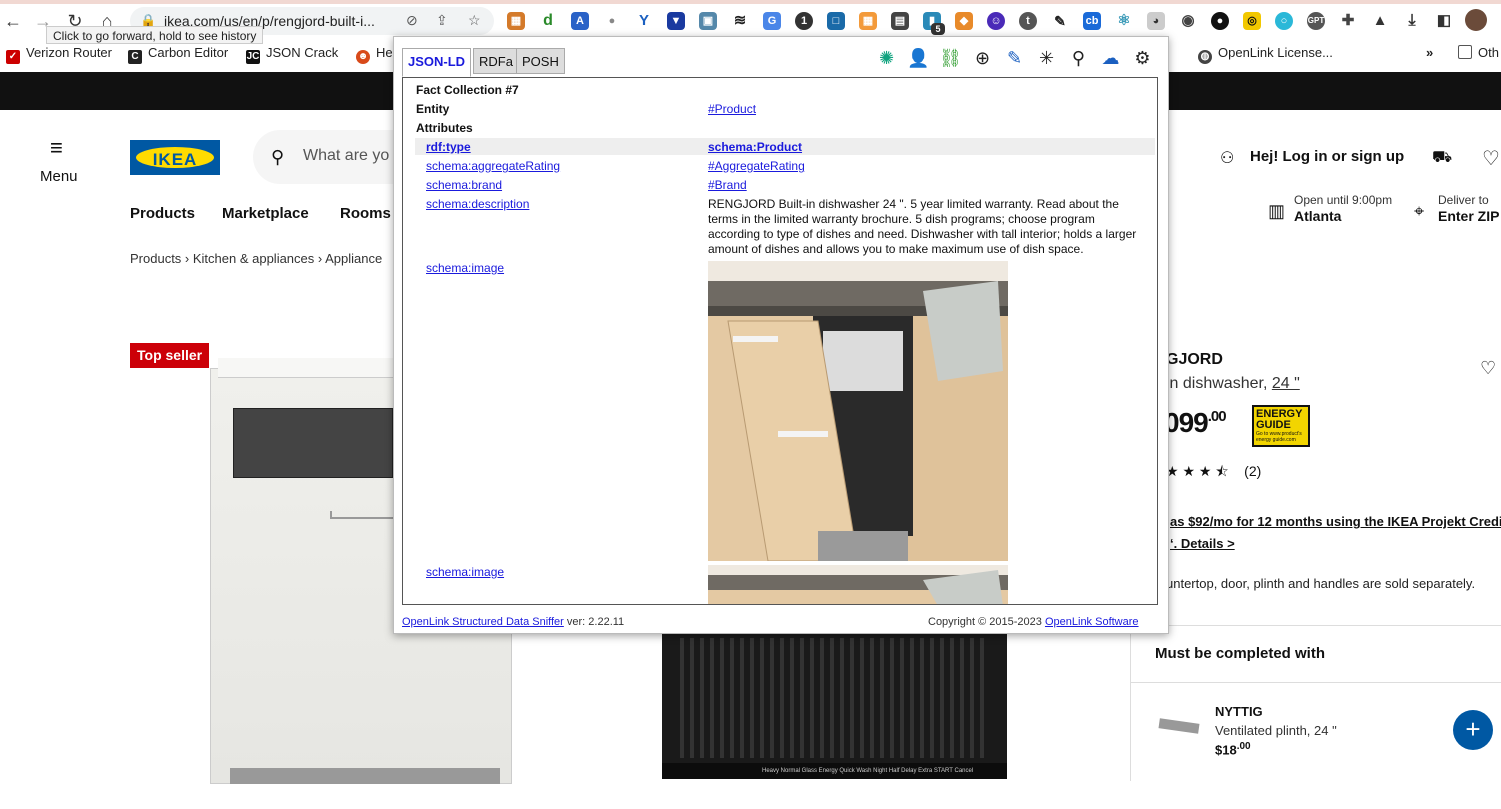 The height and width of the screenshot is (809, 1501). What do you see at coordinates (1284, 21) in the screenshot?
I see `extension-bubble-icon: ○` at bounding box center [1284, 21].